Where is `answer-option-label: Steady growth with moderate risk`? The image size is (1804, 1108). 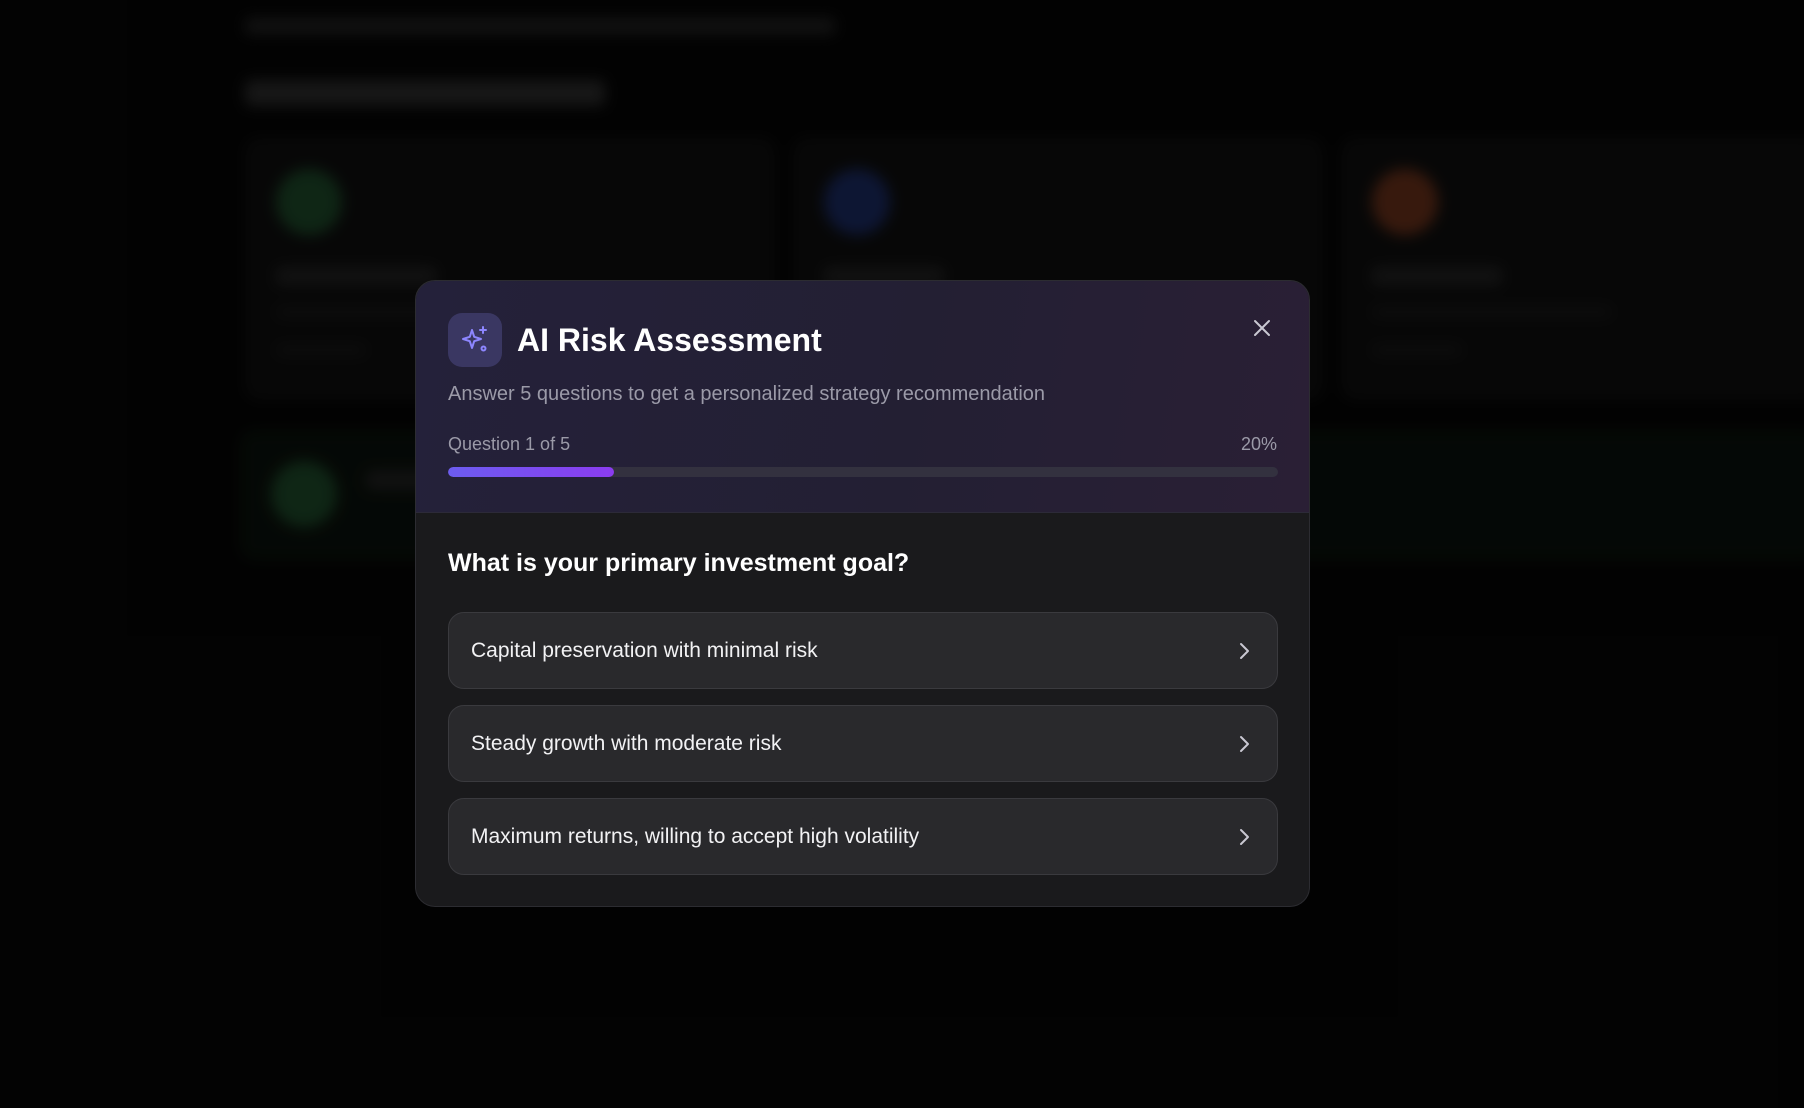 answer-option-label: Steady growth with moderate risk is located at coordinates (626, 743).